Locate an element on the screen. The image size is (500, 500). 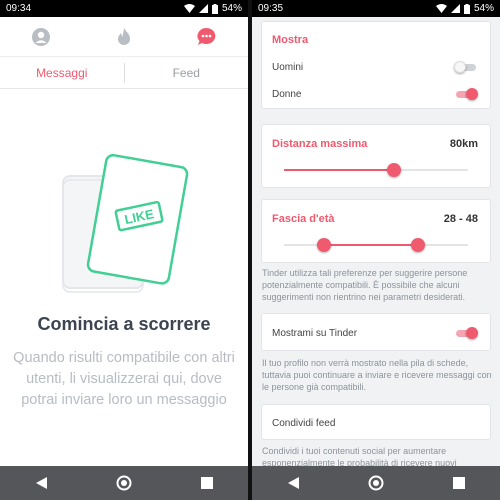
status-time: 09:35 is located at coordinates (271, 8).